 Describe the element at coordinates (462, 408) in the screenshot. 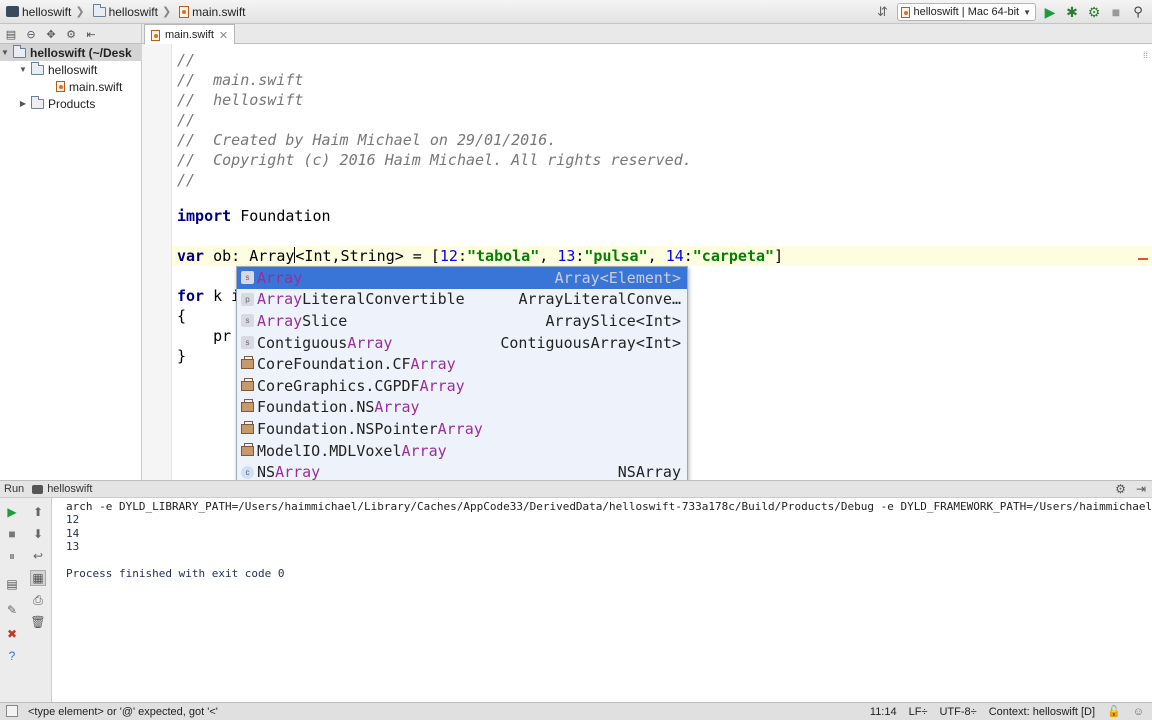

I see `completion-item: Foundation.NSArray` at that location.